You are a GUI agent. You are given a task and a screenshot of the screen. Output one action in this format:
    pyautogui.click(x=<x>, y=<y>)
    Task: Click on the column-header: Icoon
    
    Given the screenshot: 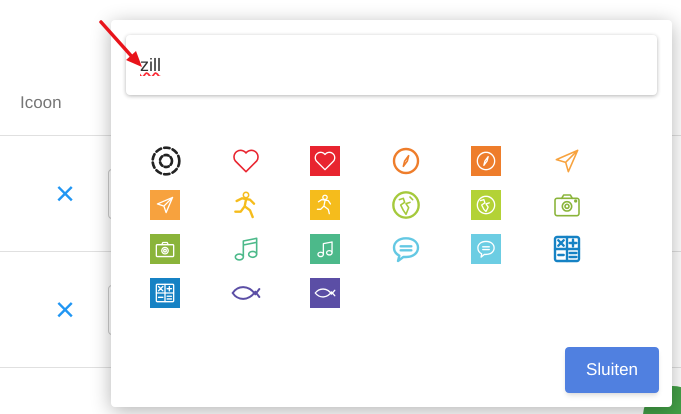 What is the action you would take?
    pyautogui.click(x=41, y=103)
    